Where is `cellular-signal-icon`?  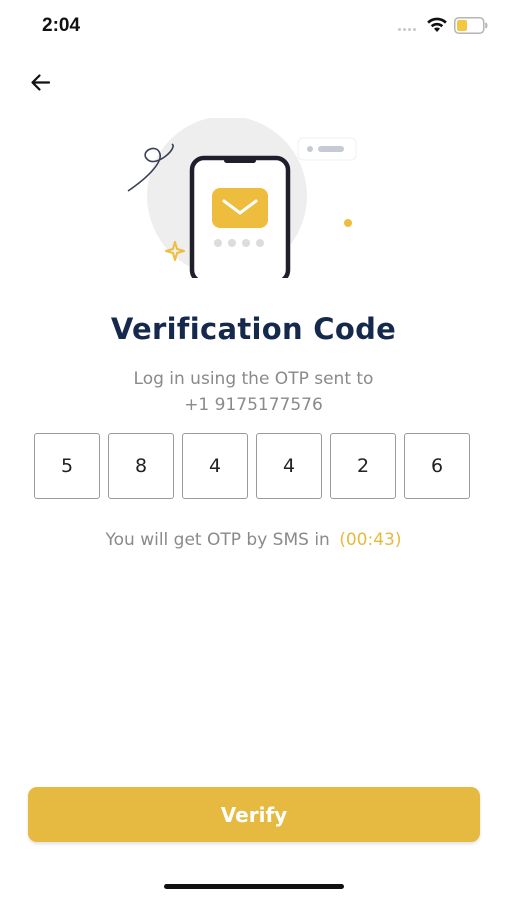
cellular-signal-icon is located at coordinates (409, 30).